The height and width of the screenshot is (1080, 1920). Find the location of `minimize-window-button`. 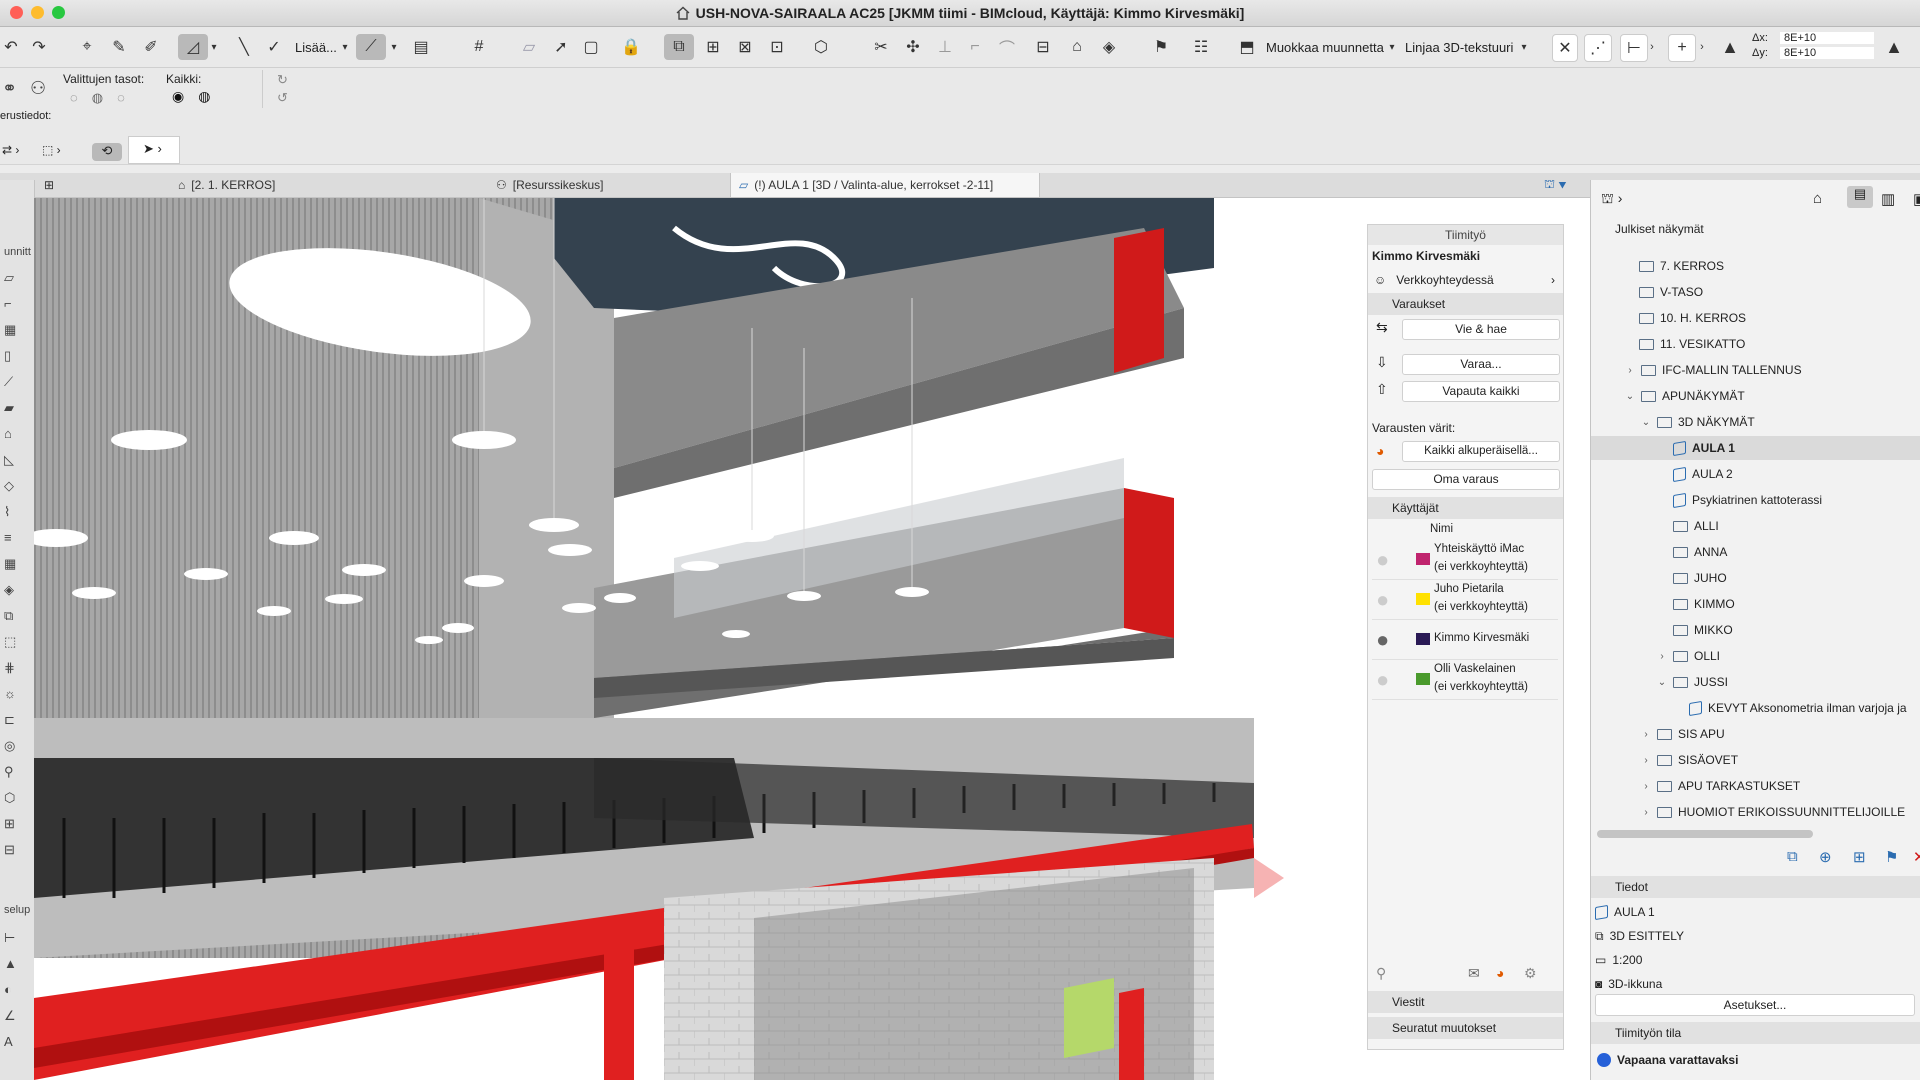

minimize-window-button is located at coordinates (37, 12).